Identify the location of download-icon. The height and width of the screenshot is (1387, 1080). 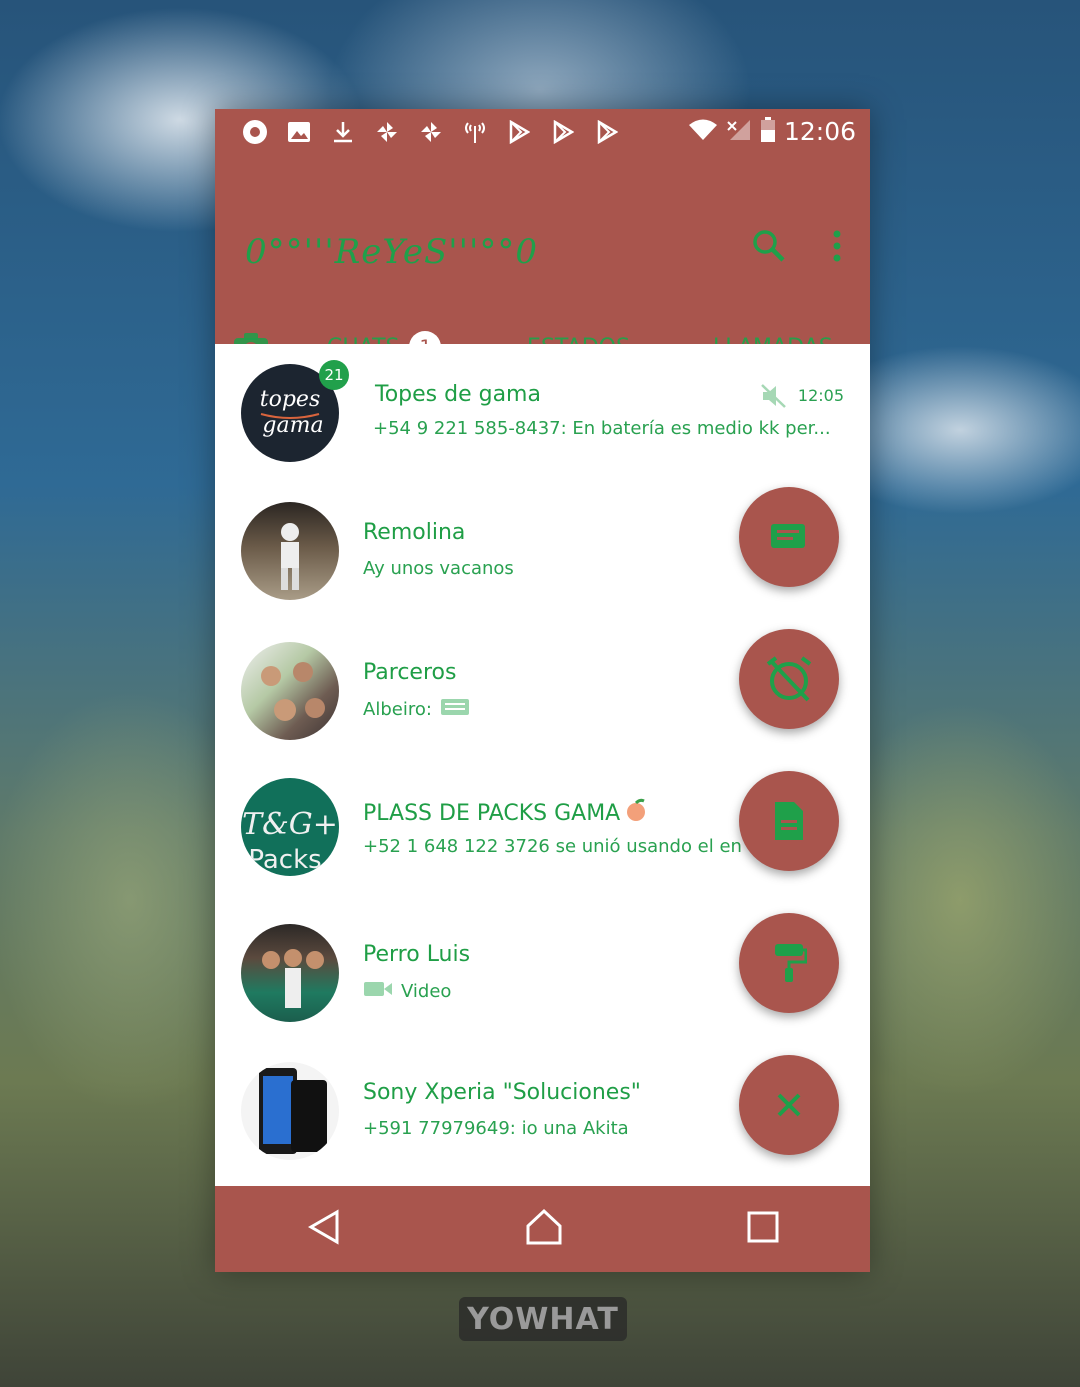
(343, 131).